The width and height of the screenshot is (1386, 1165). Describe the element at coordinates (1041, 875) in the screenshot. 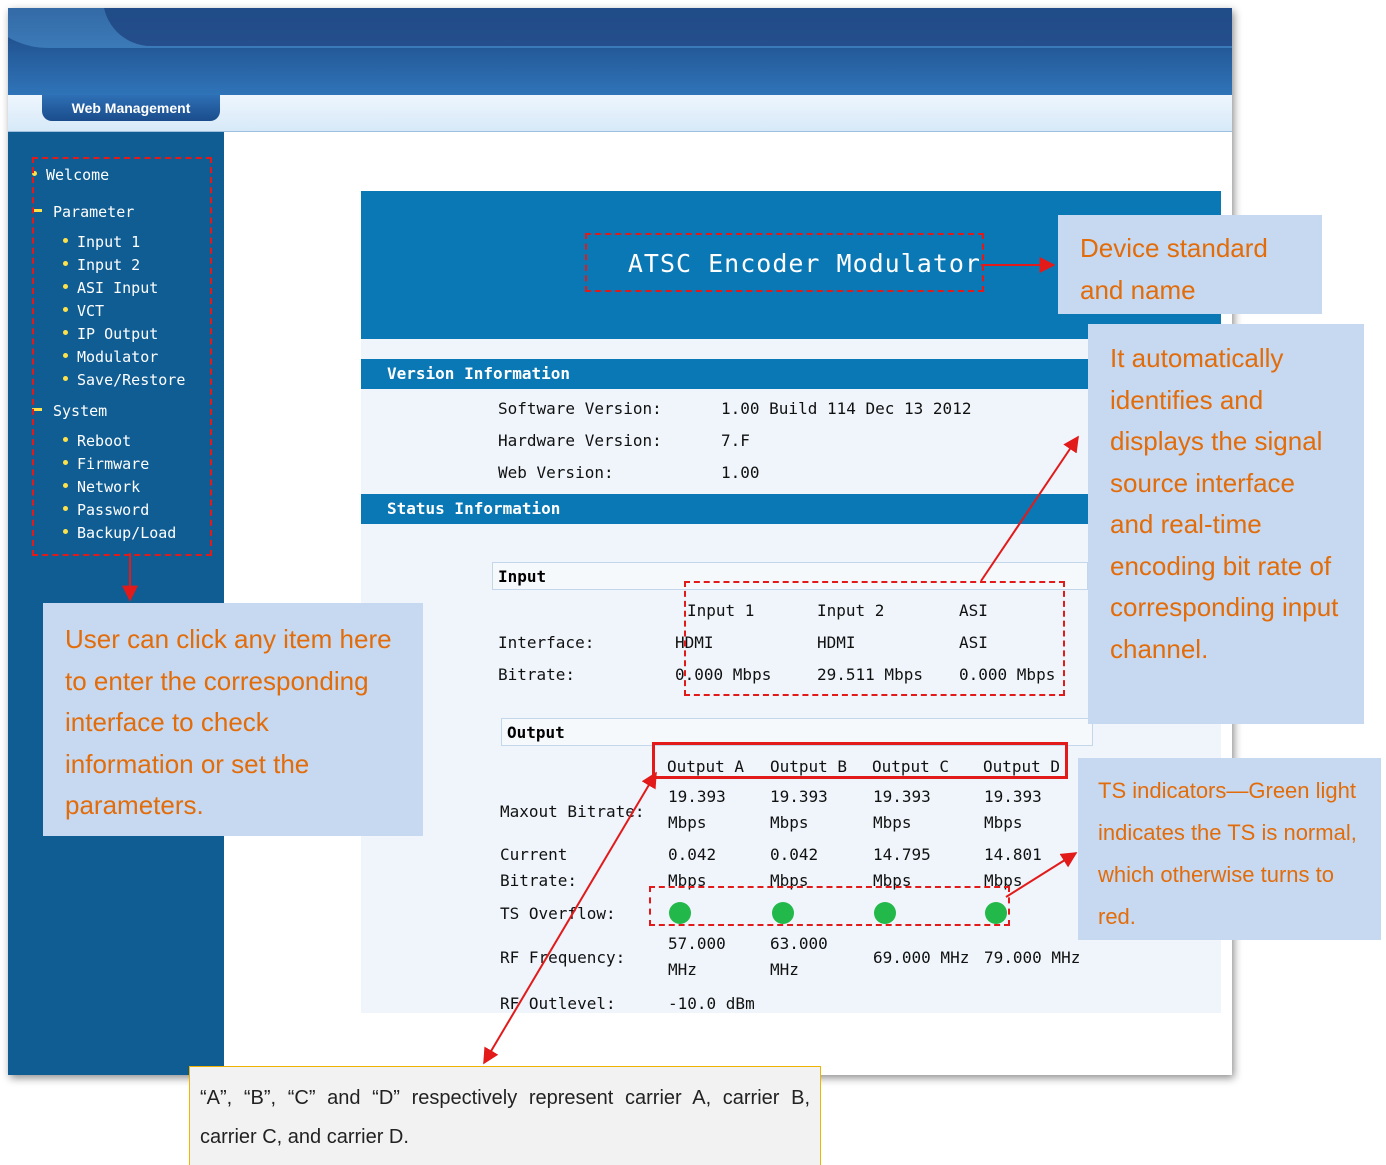

I see `ts-arrow` at that location.